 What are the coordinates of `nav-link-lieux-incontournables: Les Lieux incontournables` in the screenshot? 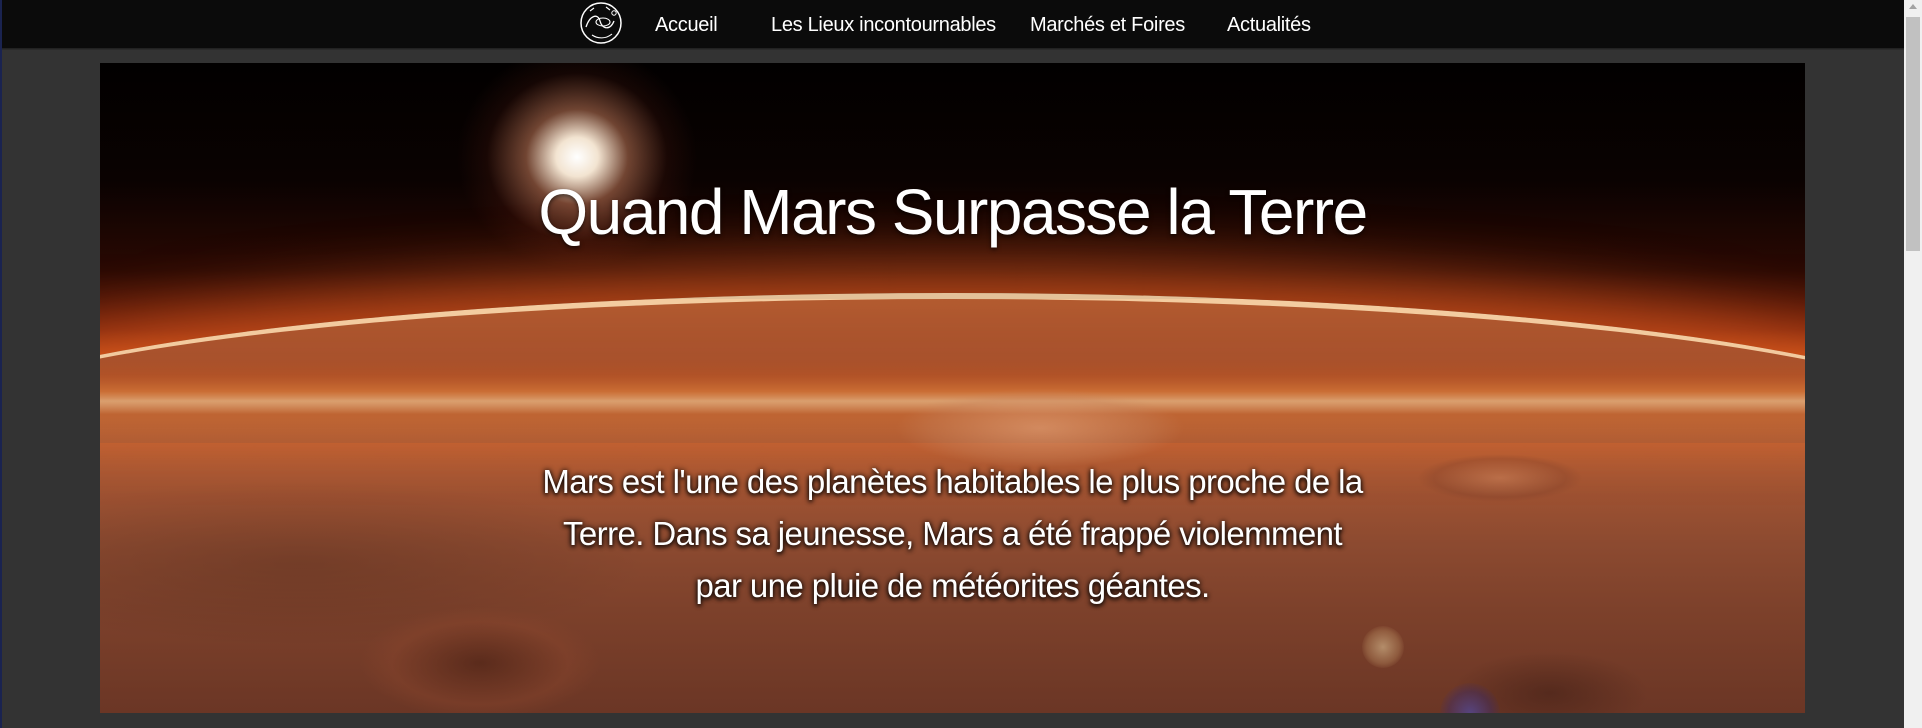 It's located at (883, 24).